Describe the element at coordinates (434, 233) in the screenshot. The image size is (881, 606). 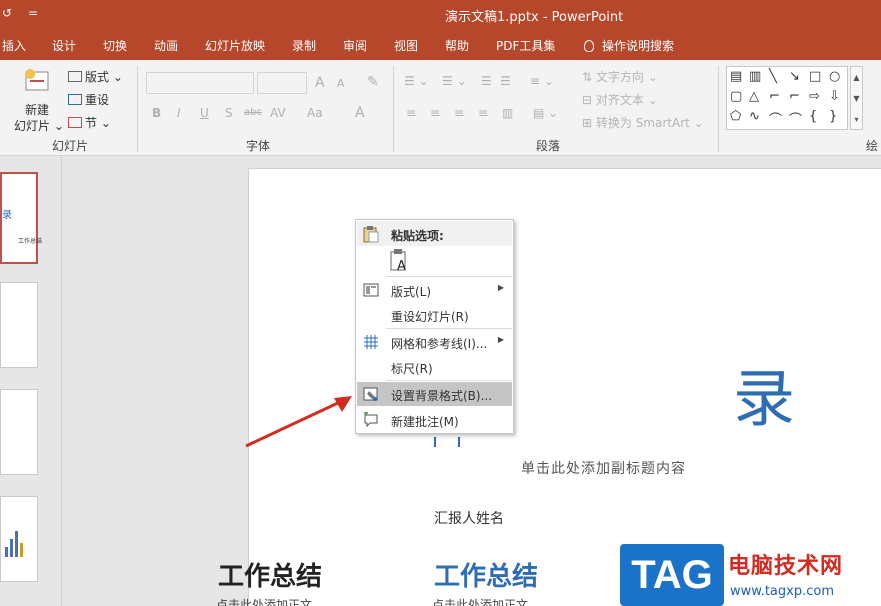
I see `paste-options-header: 粘贴选项:` at that location.